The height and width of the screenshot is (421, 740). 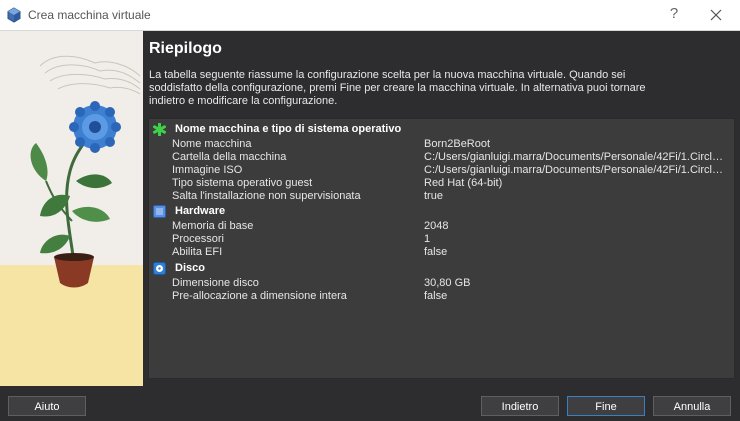 I want to click on row-value: Born2BeRoot, so click(x=457, y=144).